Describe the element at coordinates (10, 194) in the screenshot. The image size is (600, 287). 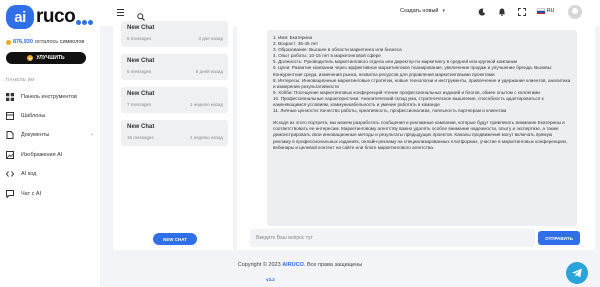
I see `chat-icon` at that location.